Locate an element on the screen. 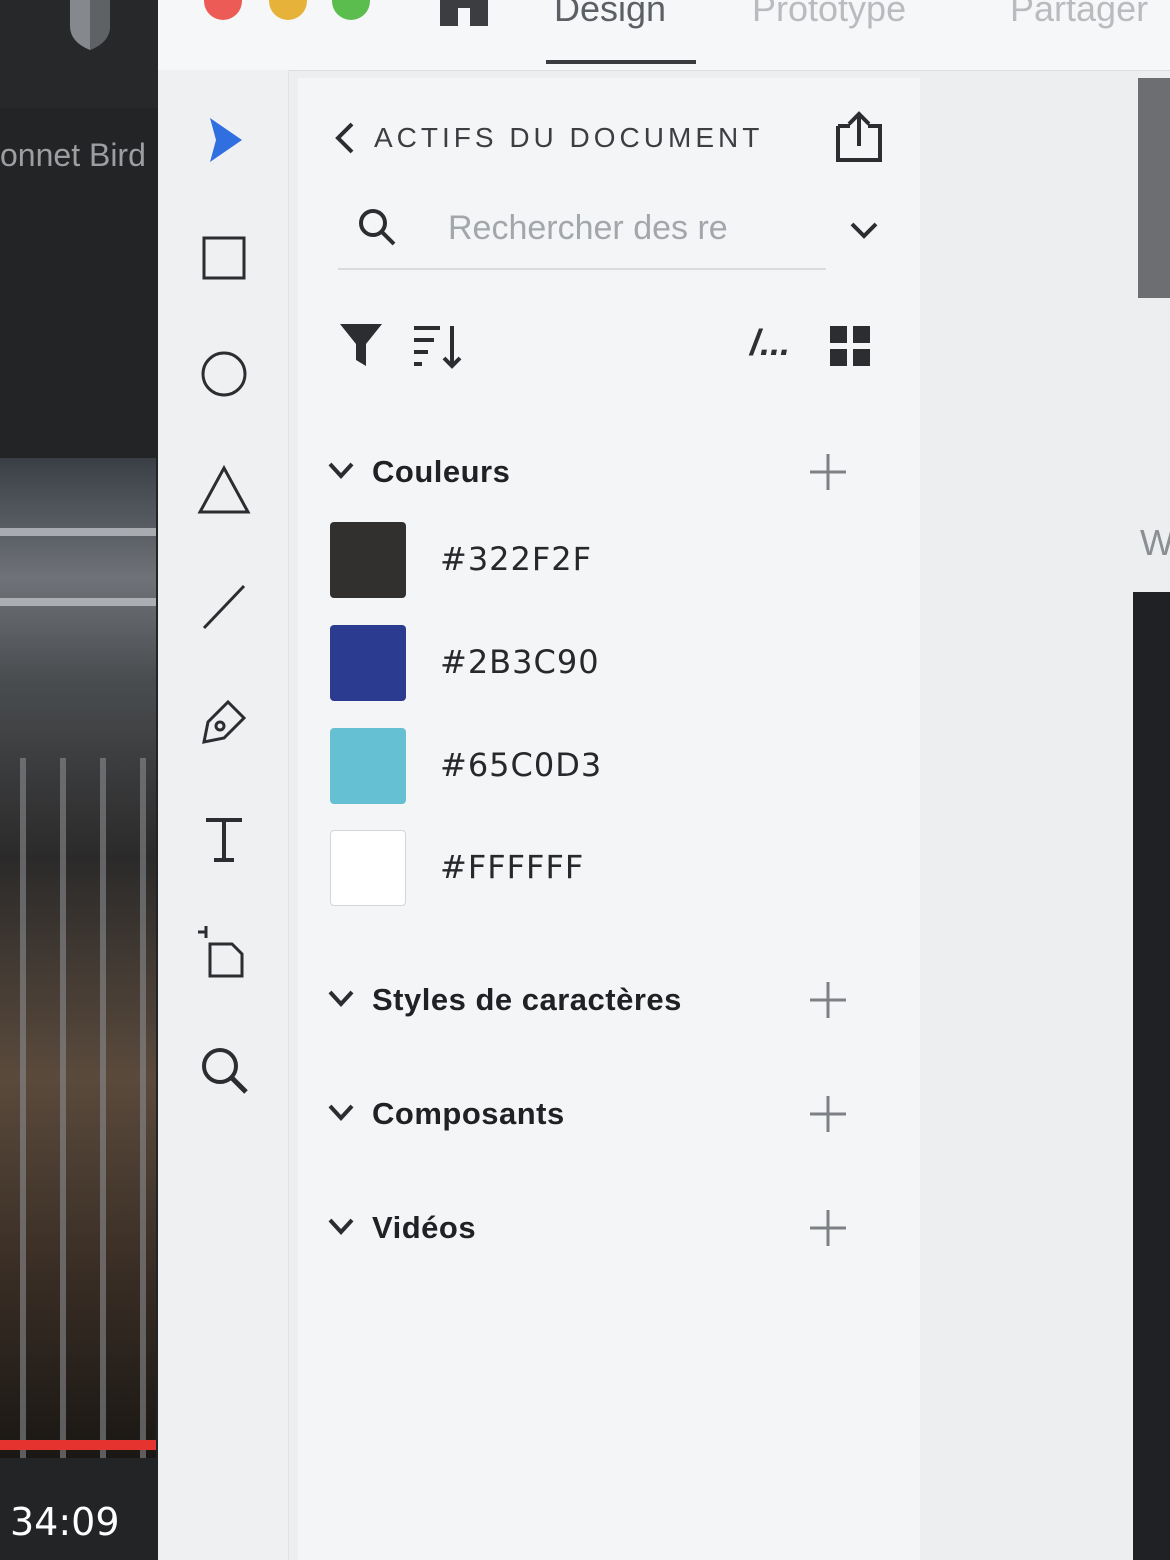 The height and width of the screenshot is (1560, 1170). ellipse-icon is located at coordinates (224, 374).